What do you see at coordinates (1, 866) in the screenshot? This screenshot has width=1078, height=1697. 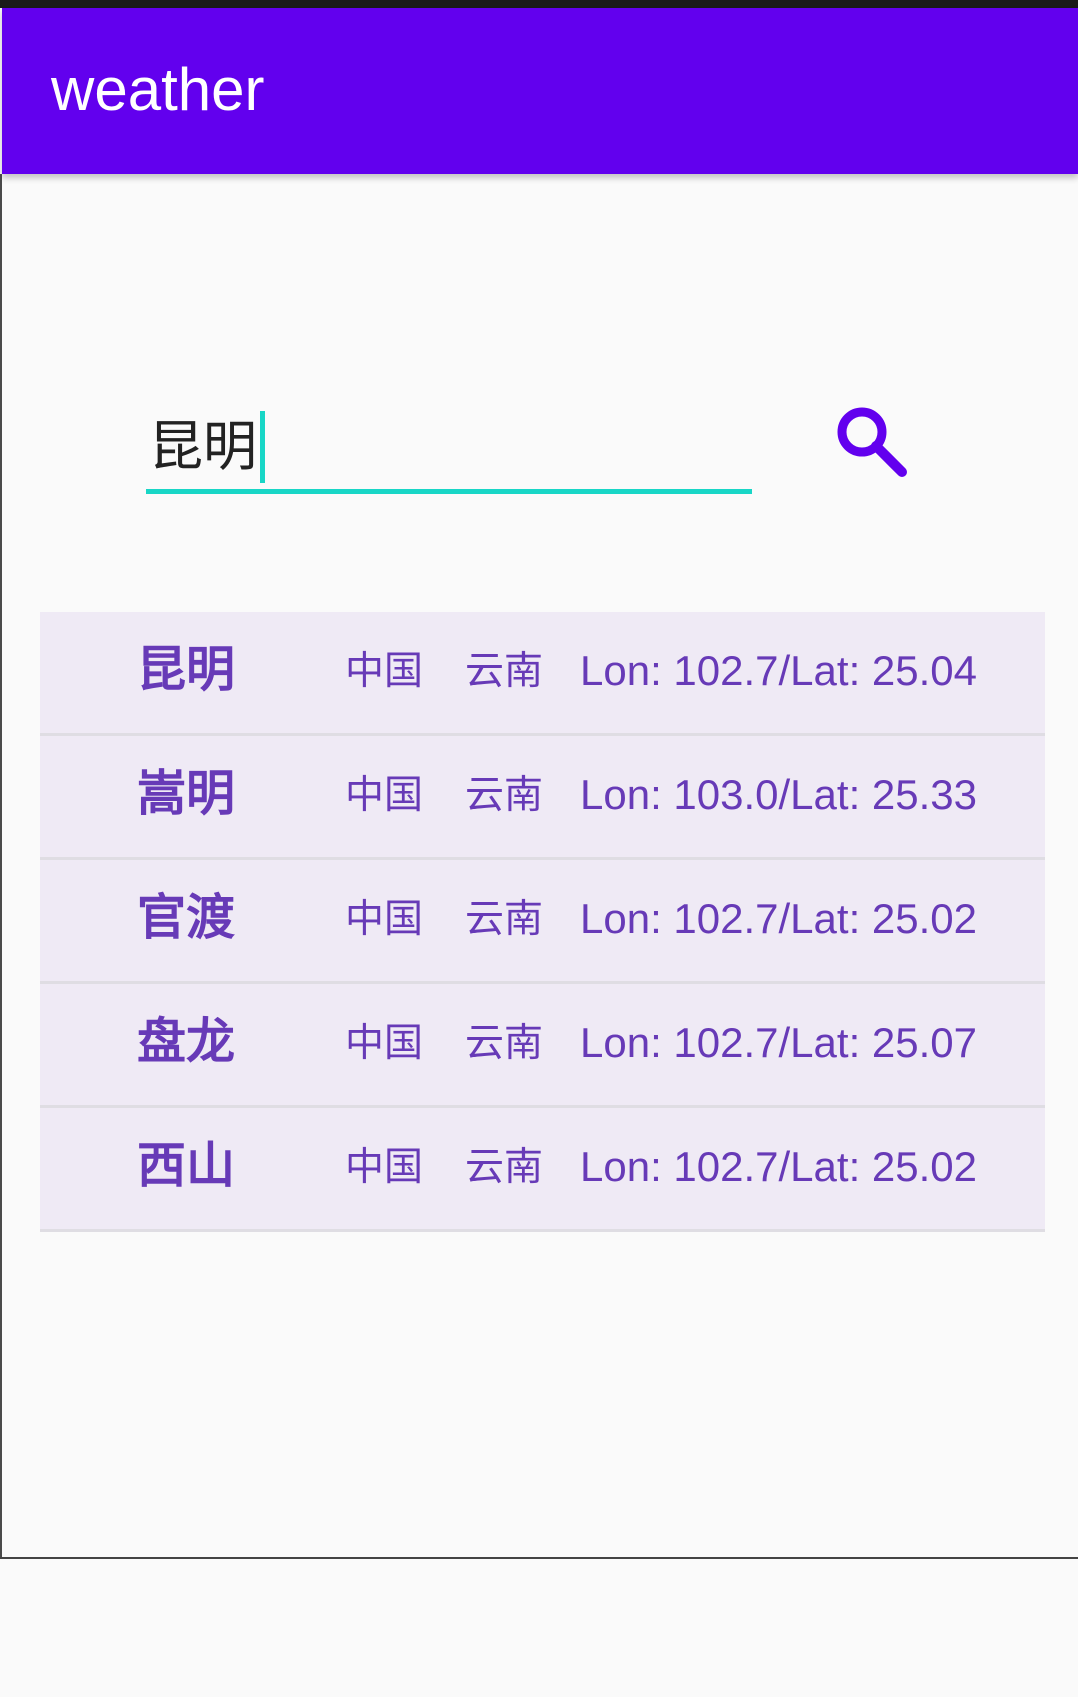 I see `window-edge` at bounding box center [1, 866].